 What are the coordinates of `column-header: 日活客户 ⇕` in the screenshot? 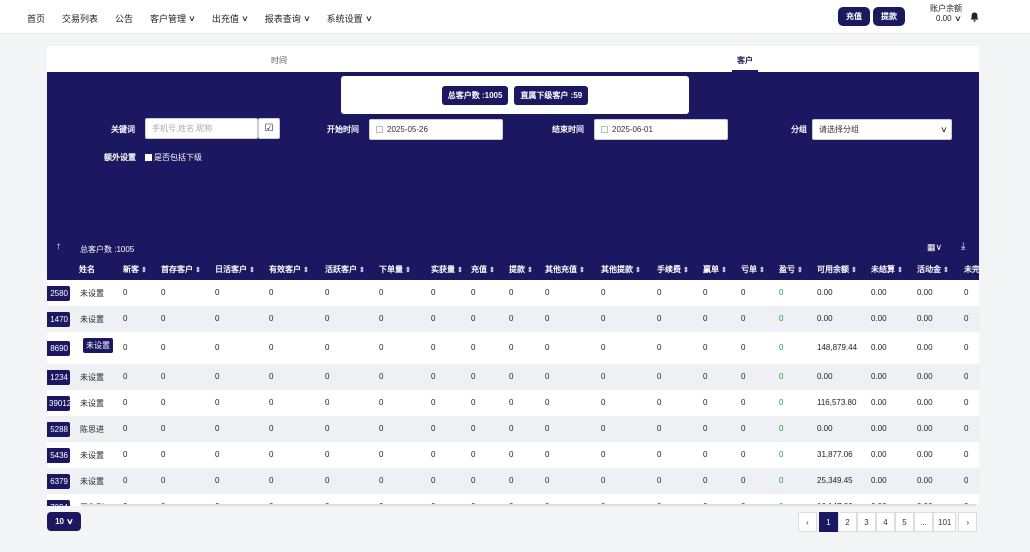 It's located at (235, 269).